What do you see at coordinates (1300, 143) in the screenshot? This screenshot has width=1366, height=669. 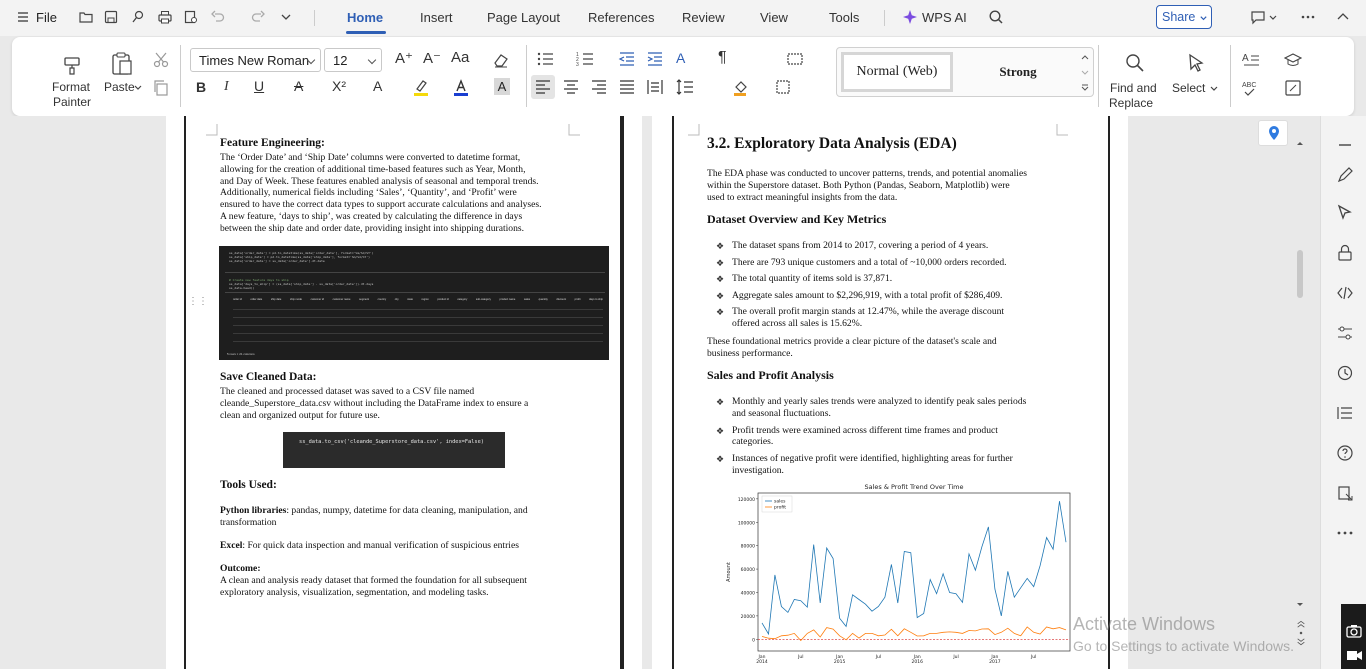 I see `scroll-up-icon` at bounding box center [1300, 143].